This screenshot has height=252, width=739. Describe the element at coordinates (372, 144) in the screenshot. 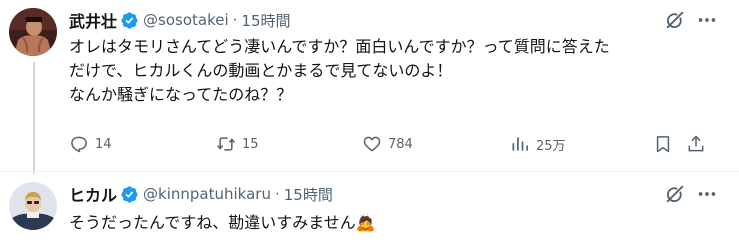

I see `like-icon` at that location.